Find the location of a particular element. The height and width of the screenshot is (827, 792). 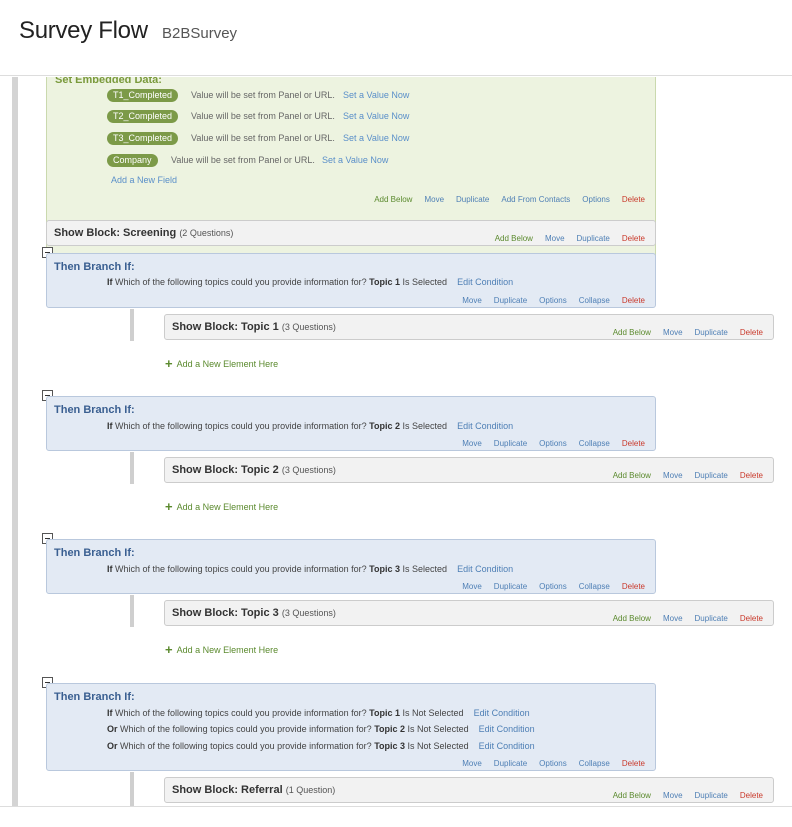

field-name-pill: T2_Completed is located at coordinates (143, 116).